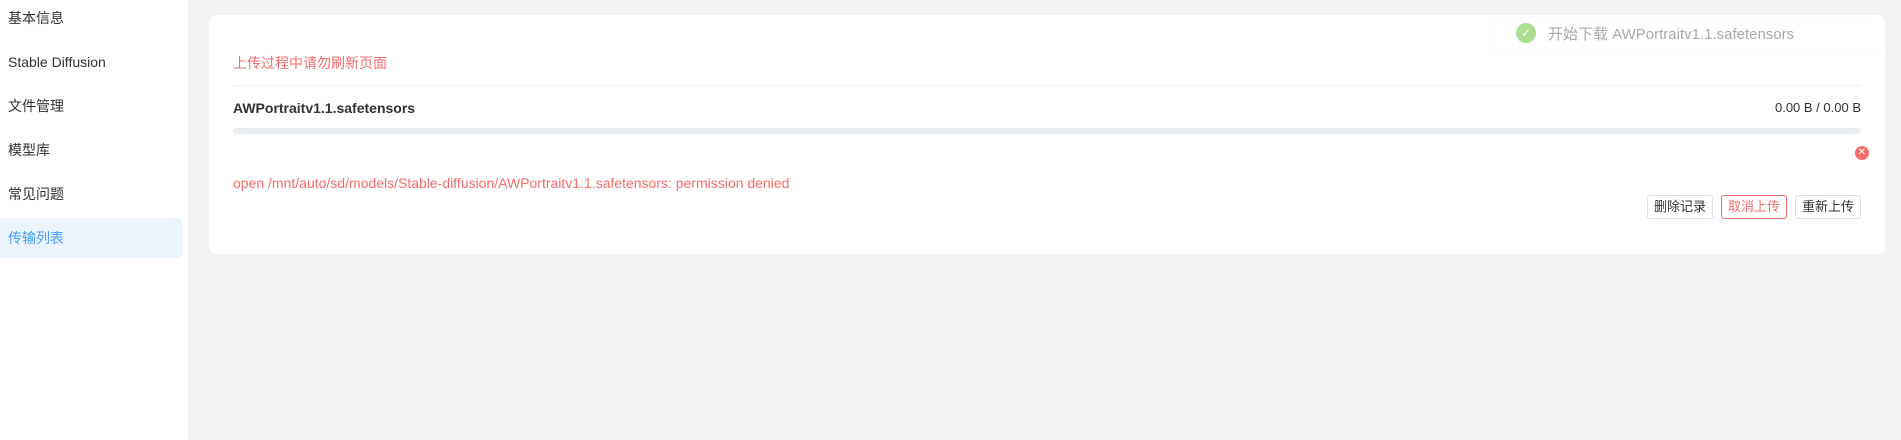  Describe the element at coordinates (29, 150) in the screenshot. I see `sidebar-item-label: 模型库` at that location.